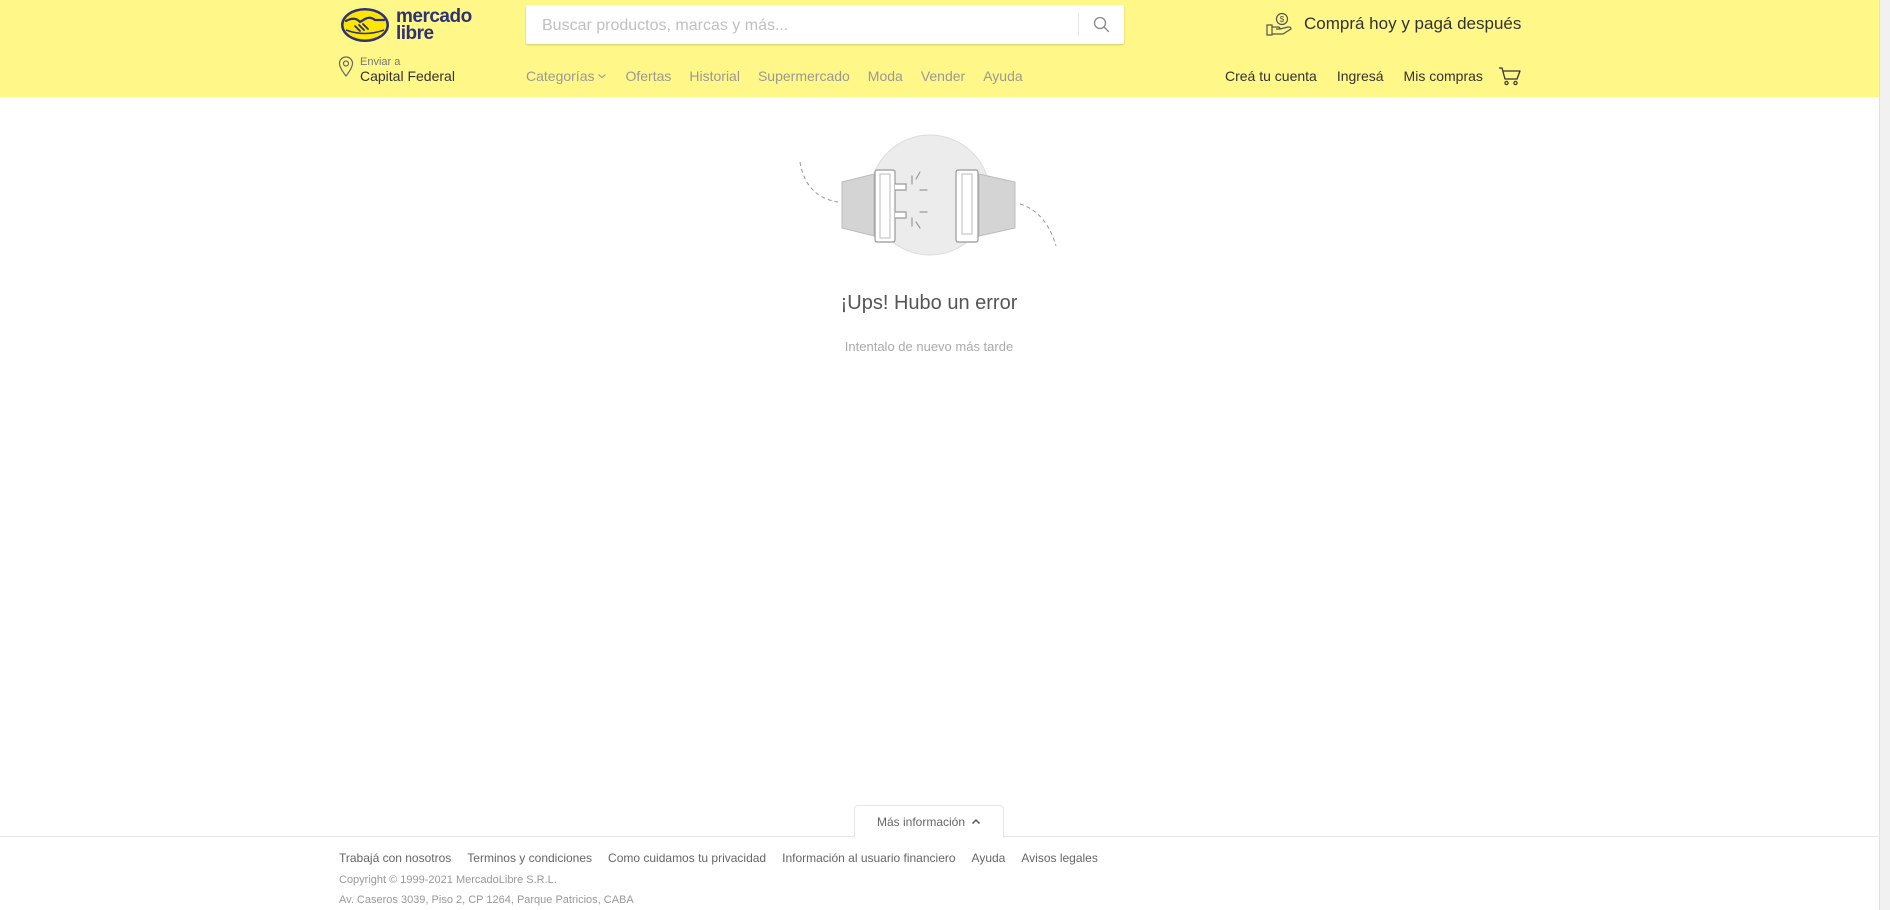  I want to click on footer-link-terminos: Terminos y condiciones, so click(529, 858).